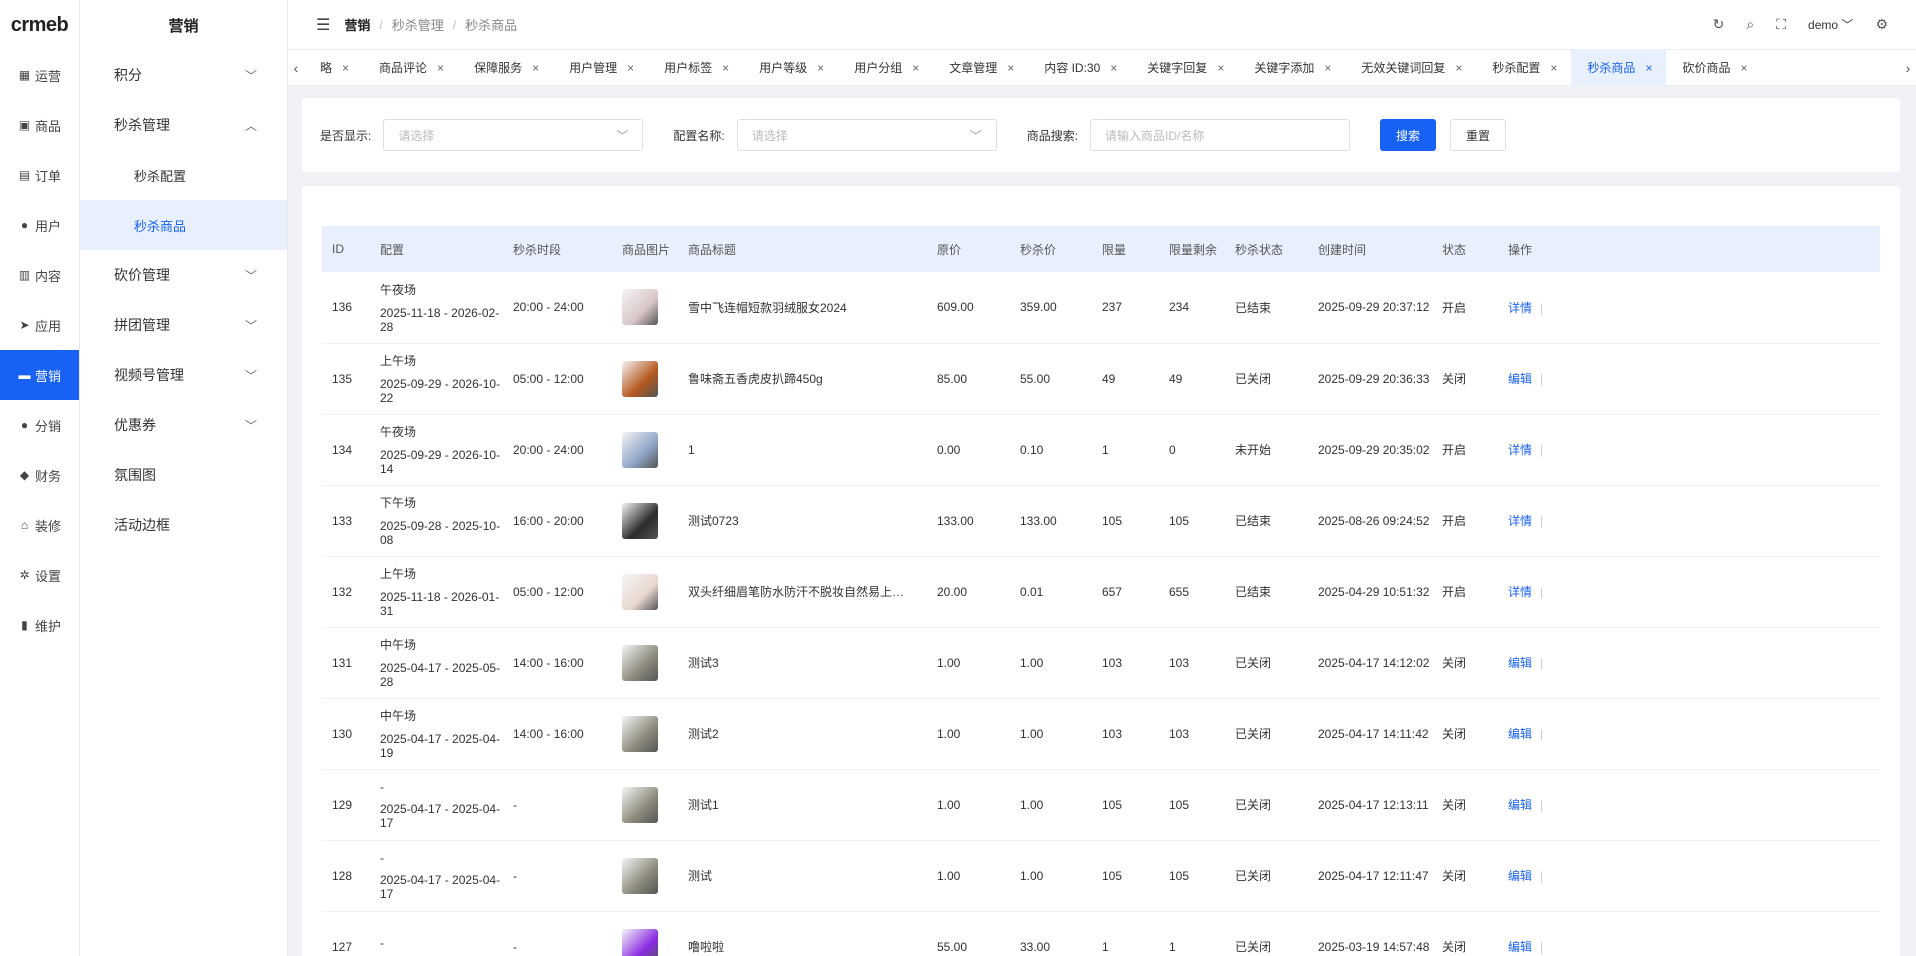 Image resolution: width=1916 pixels, height=956 pixels. What do you see at coordinates (418, 24) in the screenshot?
I see `breadcrumb-level-2: 秒杀管理` at bounding box center [418, 24].